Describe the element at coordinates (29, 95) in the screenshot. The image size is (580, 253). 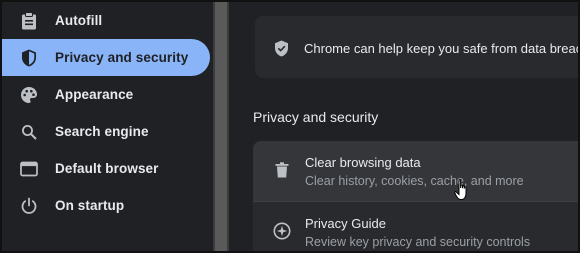
I see `palette-icon` at that location.